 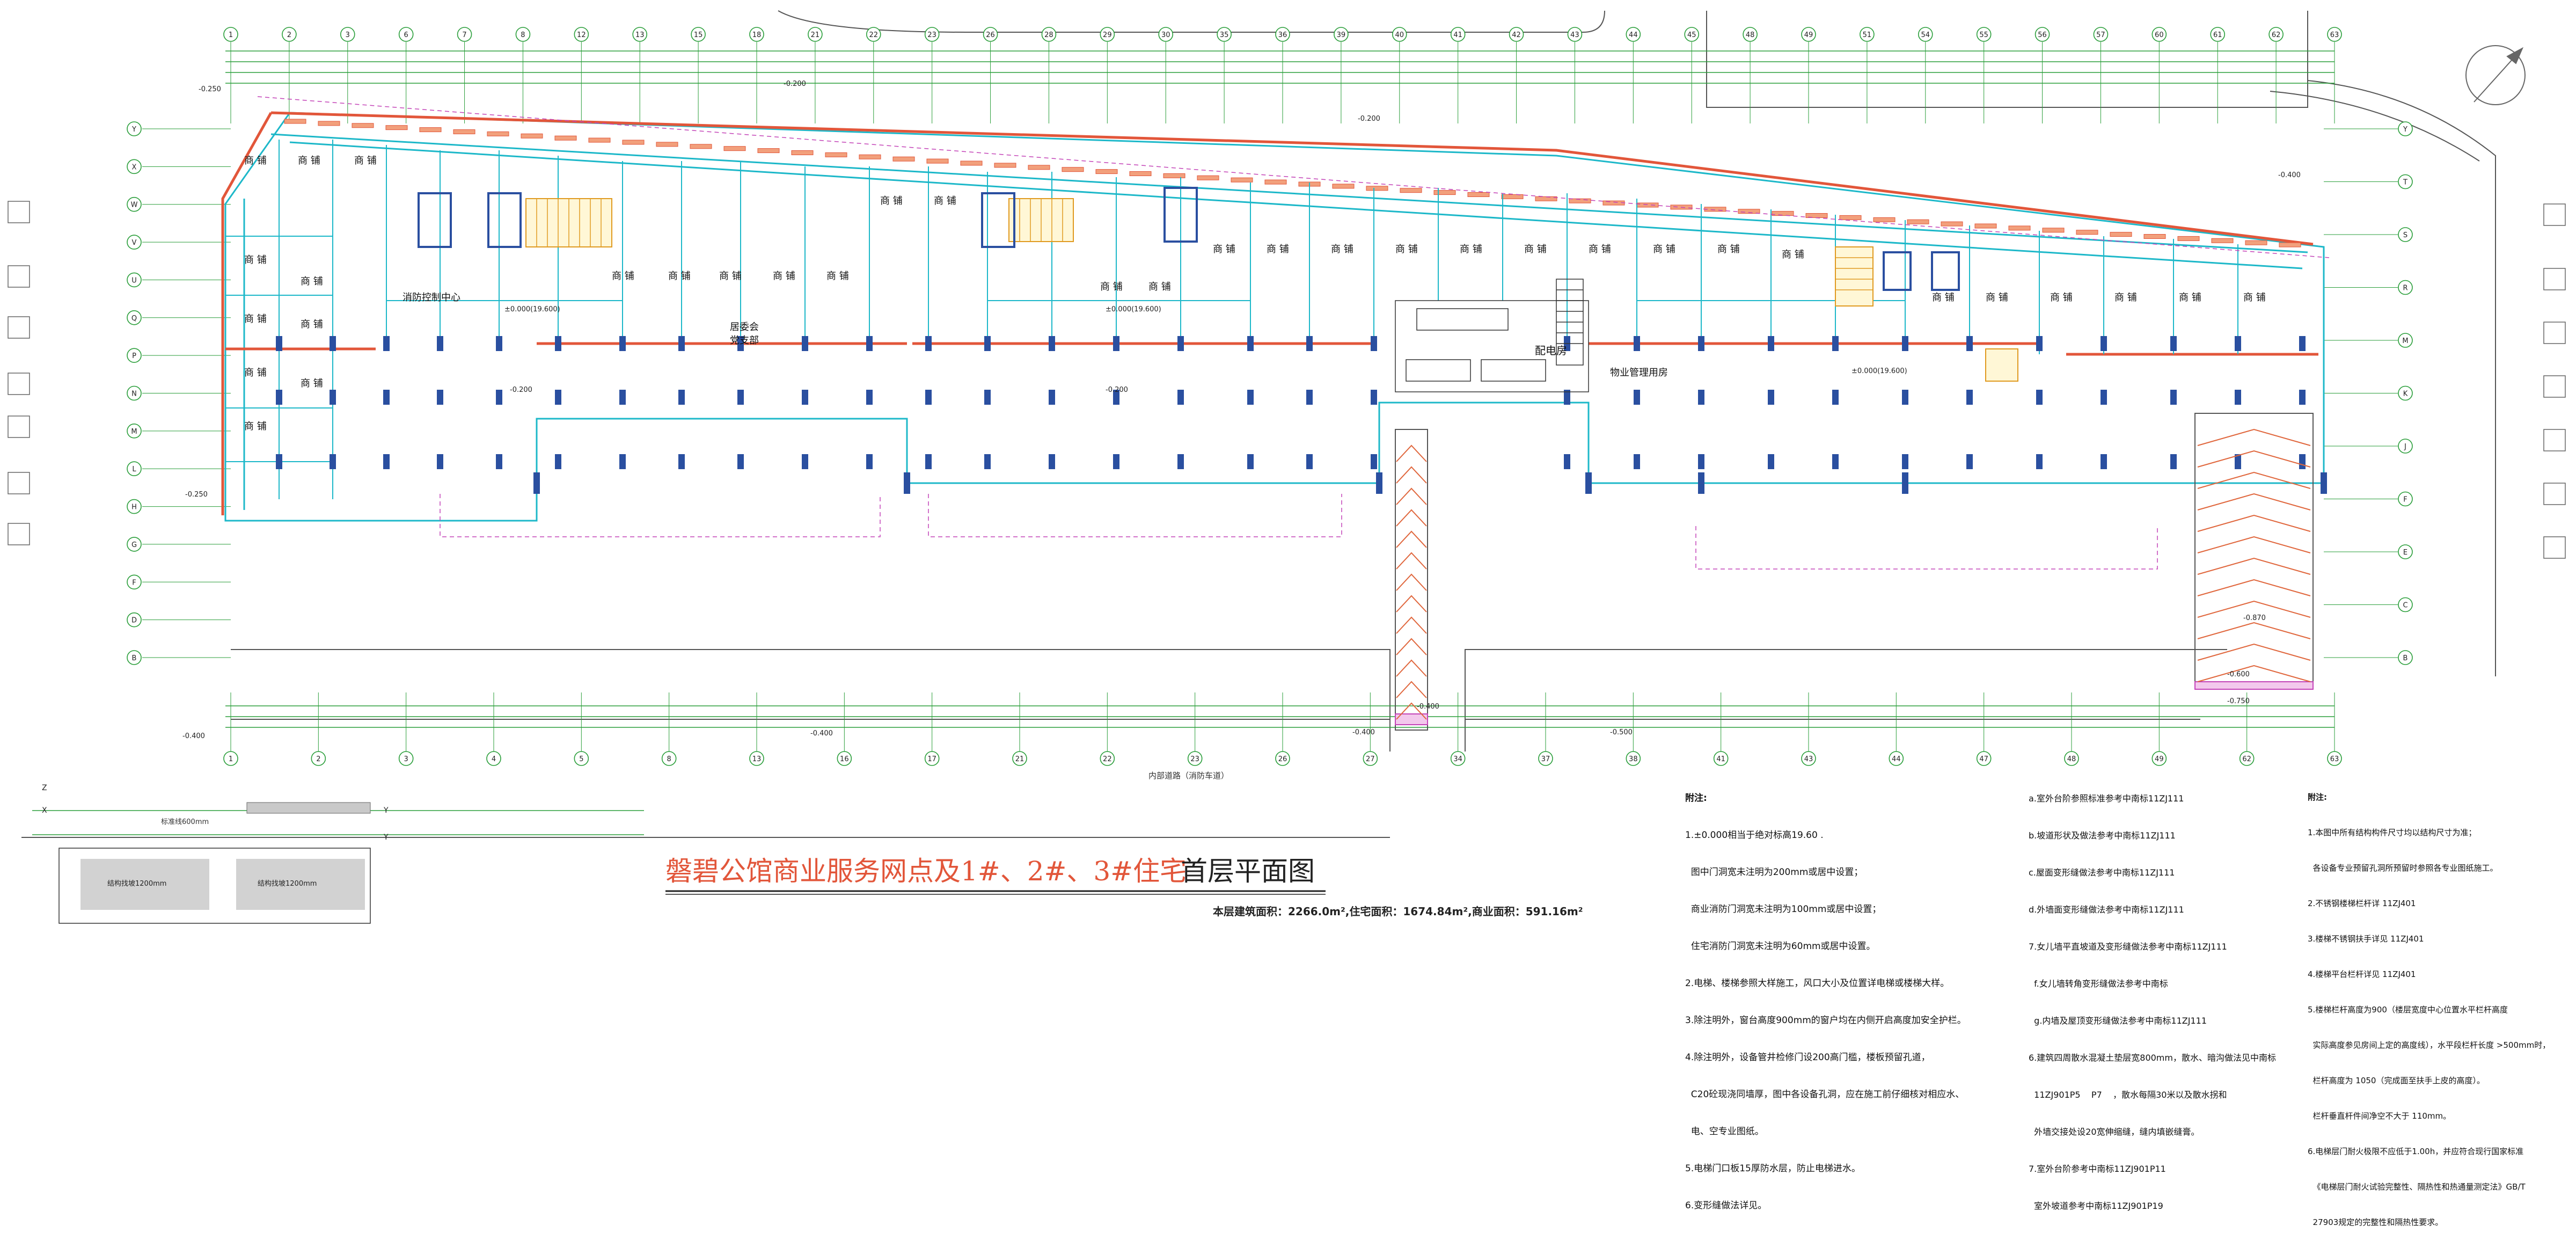 I want to click on grid-bubble-top: 55, so click(x=1984, y=34).